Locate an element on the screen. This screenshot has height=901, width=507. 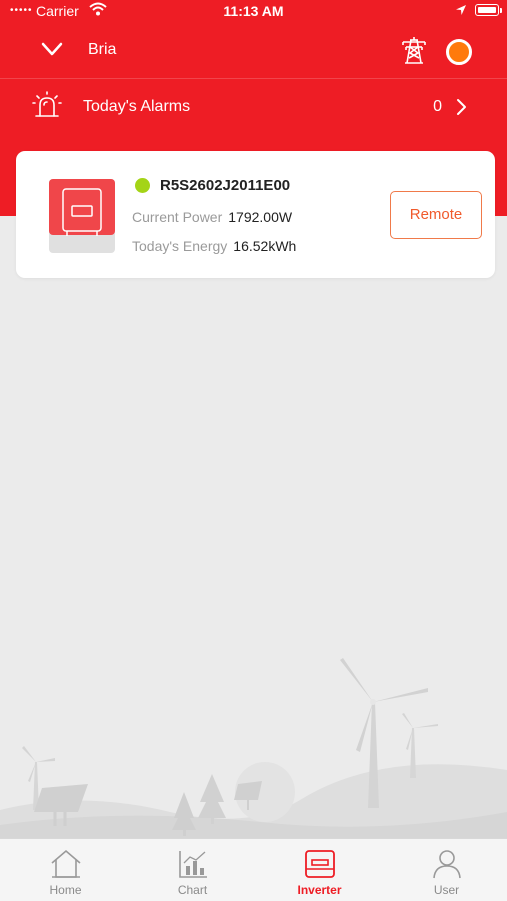
home-icon is located at coordinates (66, 866).